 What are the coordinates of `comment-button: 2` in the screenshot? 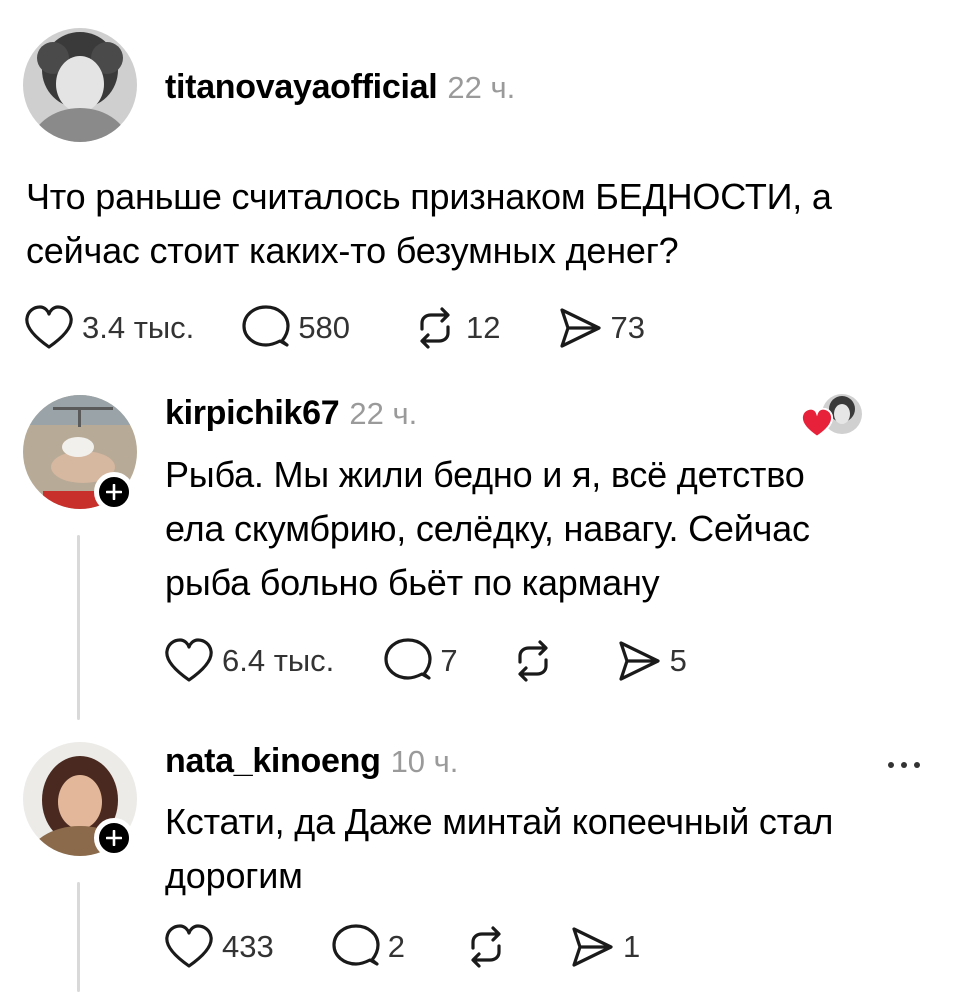 It's located at (368, 947).